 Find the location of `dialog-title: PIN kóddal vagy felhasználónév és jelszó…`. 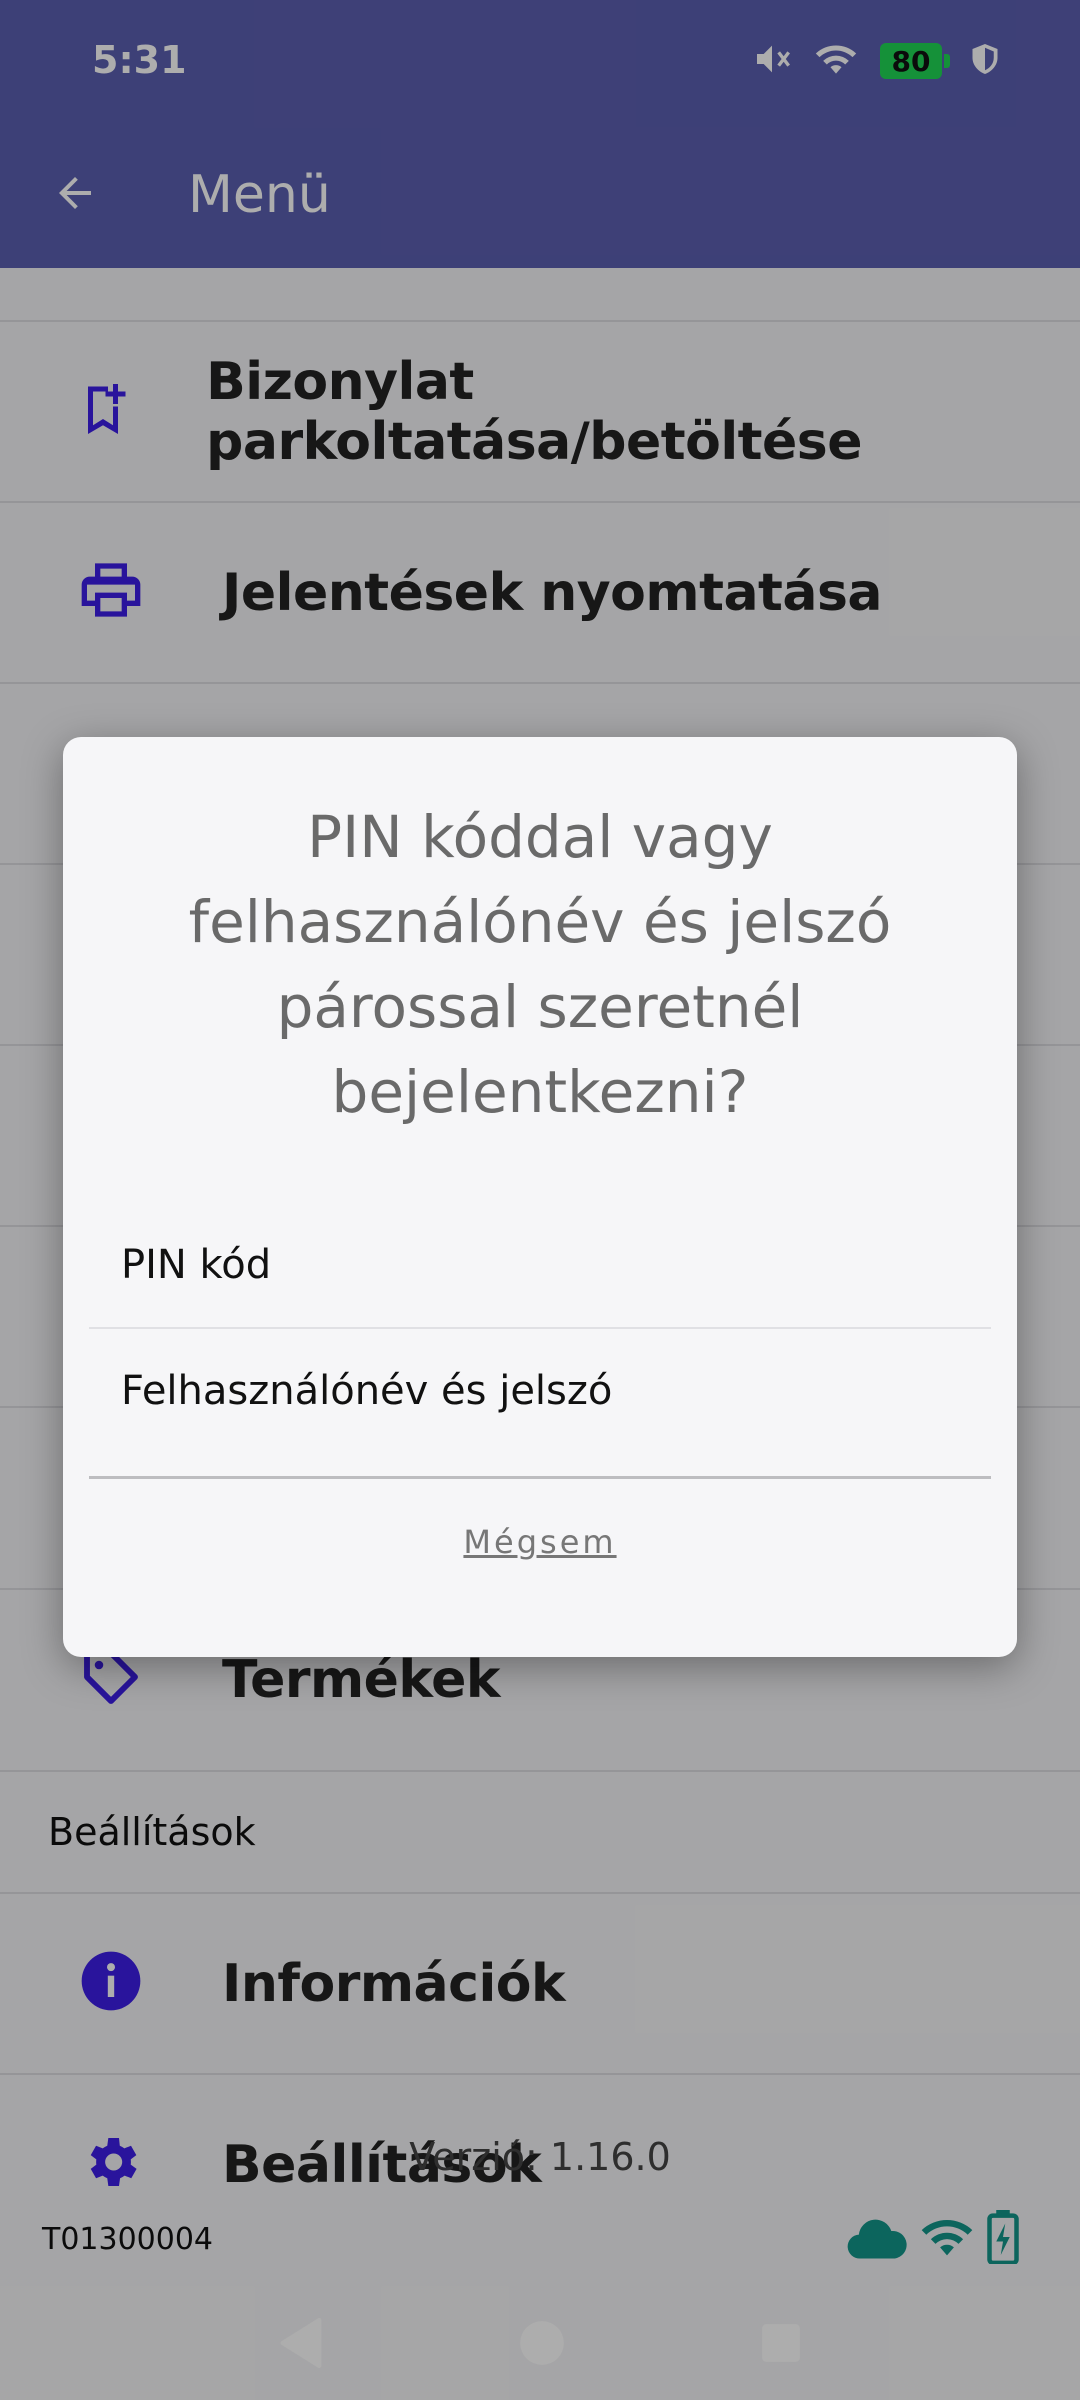

dialog-title: PIN kóddal vagy felhasználónév és jelszó… is located at coordinates (540, 964).